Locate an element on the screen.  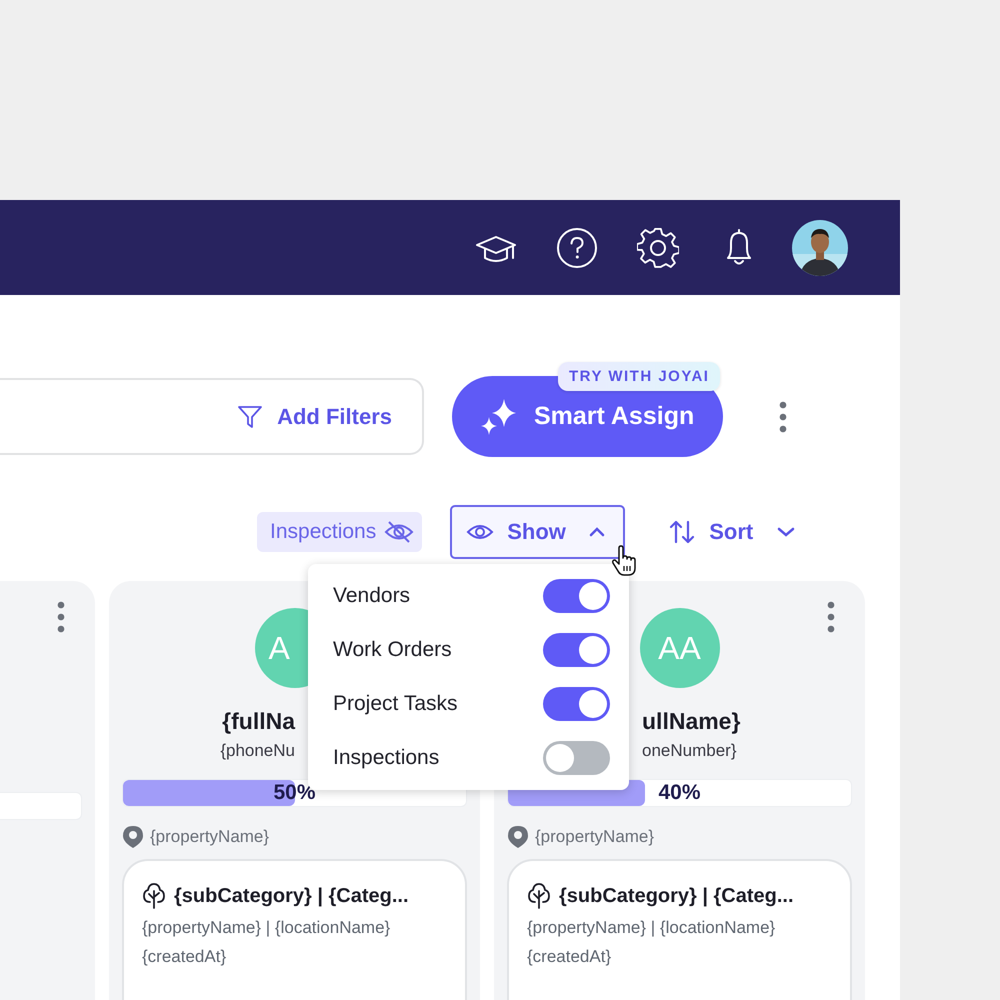
eye-off-icon is located at coordinates (399, 532).